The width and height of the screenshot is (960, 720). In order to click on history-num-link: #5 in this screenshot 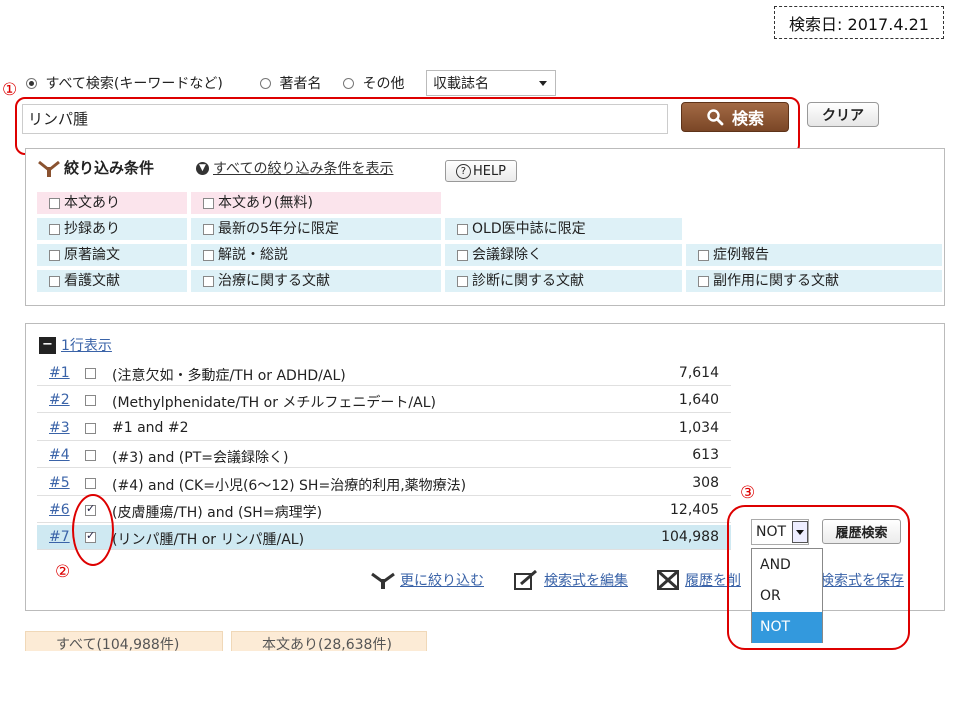, I will do `click(59, 483)`.